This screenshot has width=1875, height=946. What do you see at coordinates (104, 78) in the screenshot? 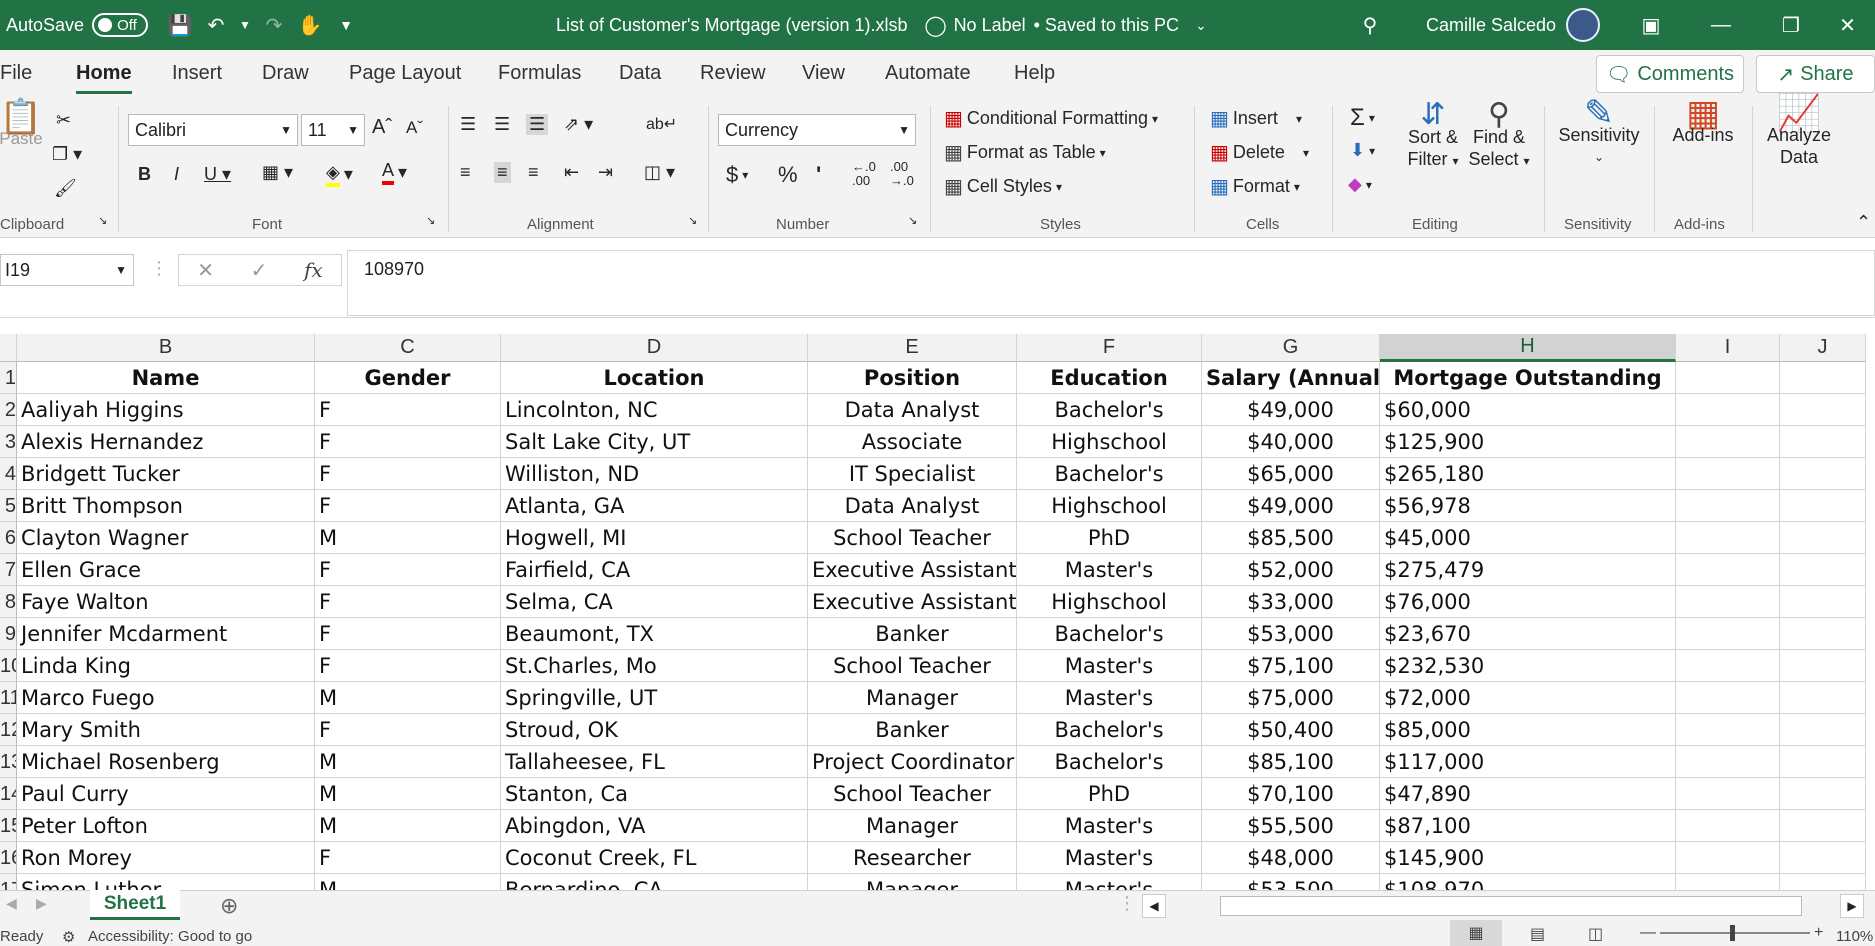
I see `tab-home: Home` at bounding box center [104, 78].